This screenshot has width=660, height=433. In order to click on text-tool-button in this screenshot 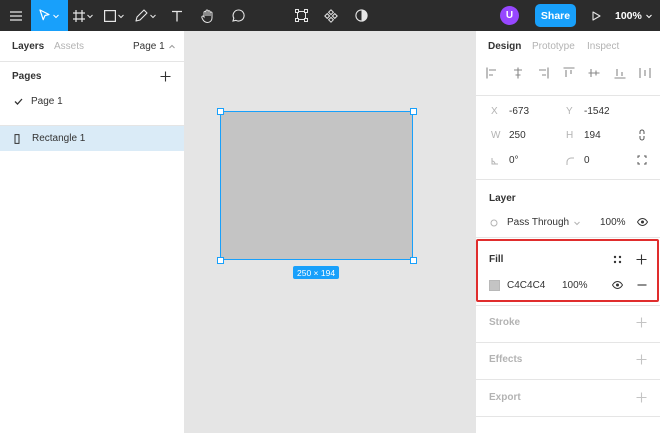, I will do `click(176, 15)`.